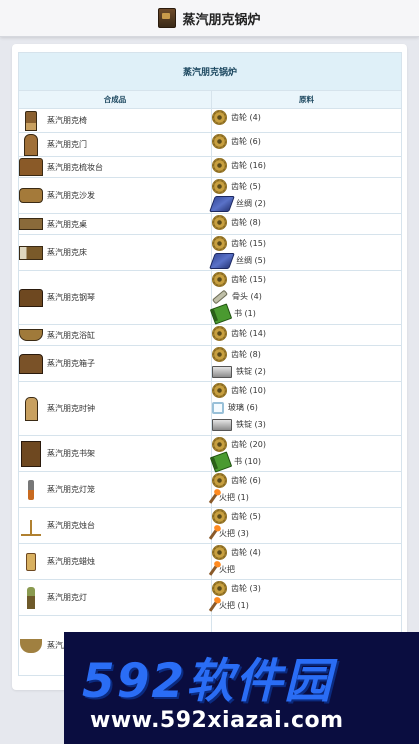 Image resolution: width=419 pixels, height=744 pixels. I want to click on result-item: 蒸汽朋克灯, so click(115, 597).